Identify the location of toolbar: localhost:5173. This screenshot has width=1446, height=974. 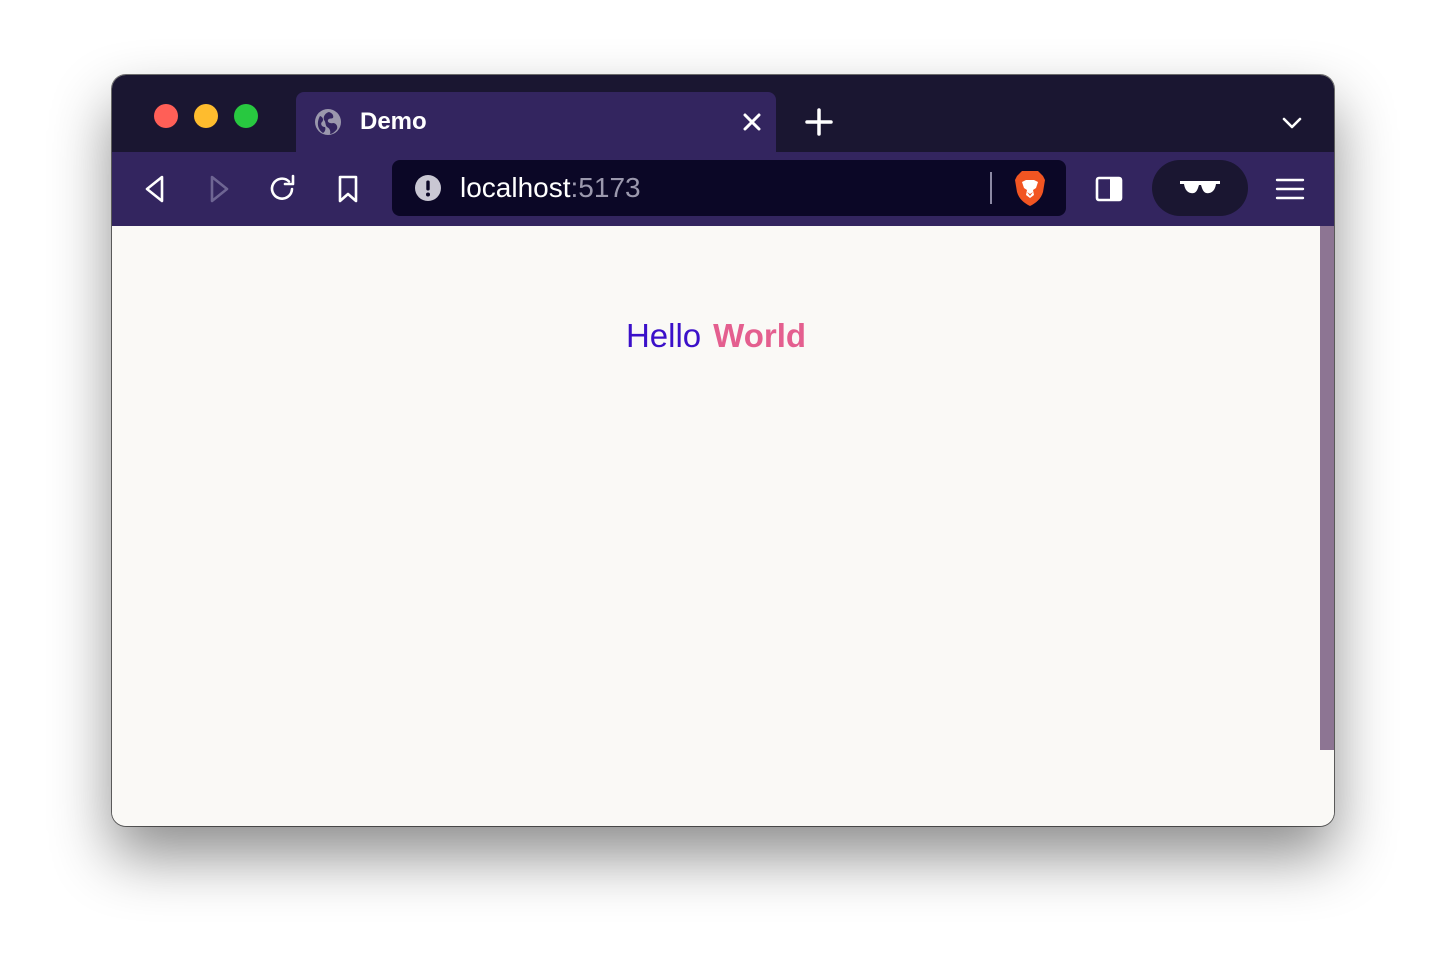
(723, 189).